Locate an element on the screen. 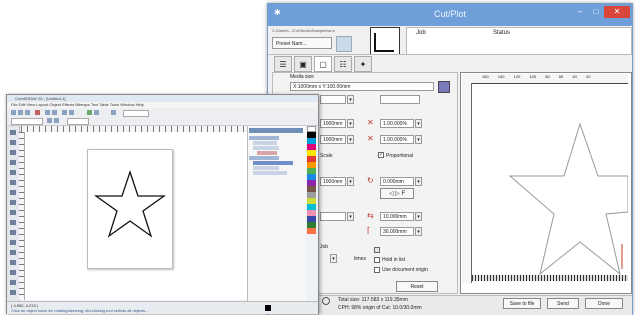 The image size is (635, 315). cut-icon is located at coordinates (47, 112).